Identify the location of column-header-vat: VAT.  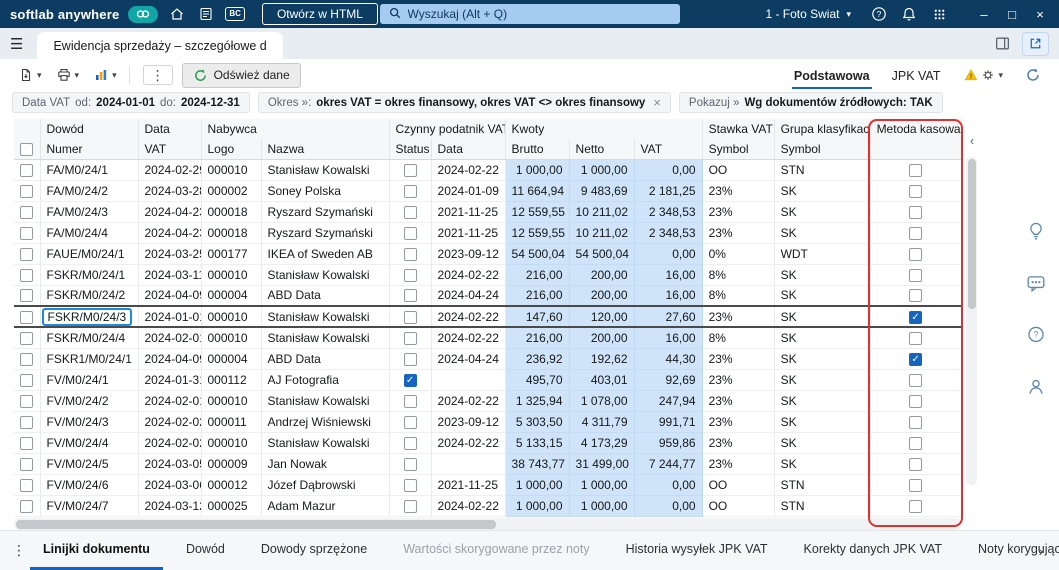
(668, 149).